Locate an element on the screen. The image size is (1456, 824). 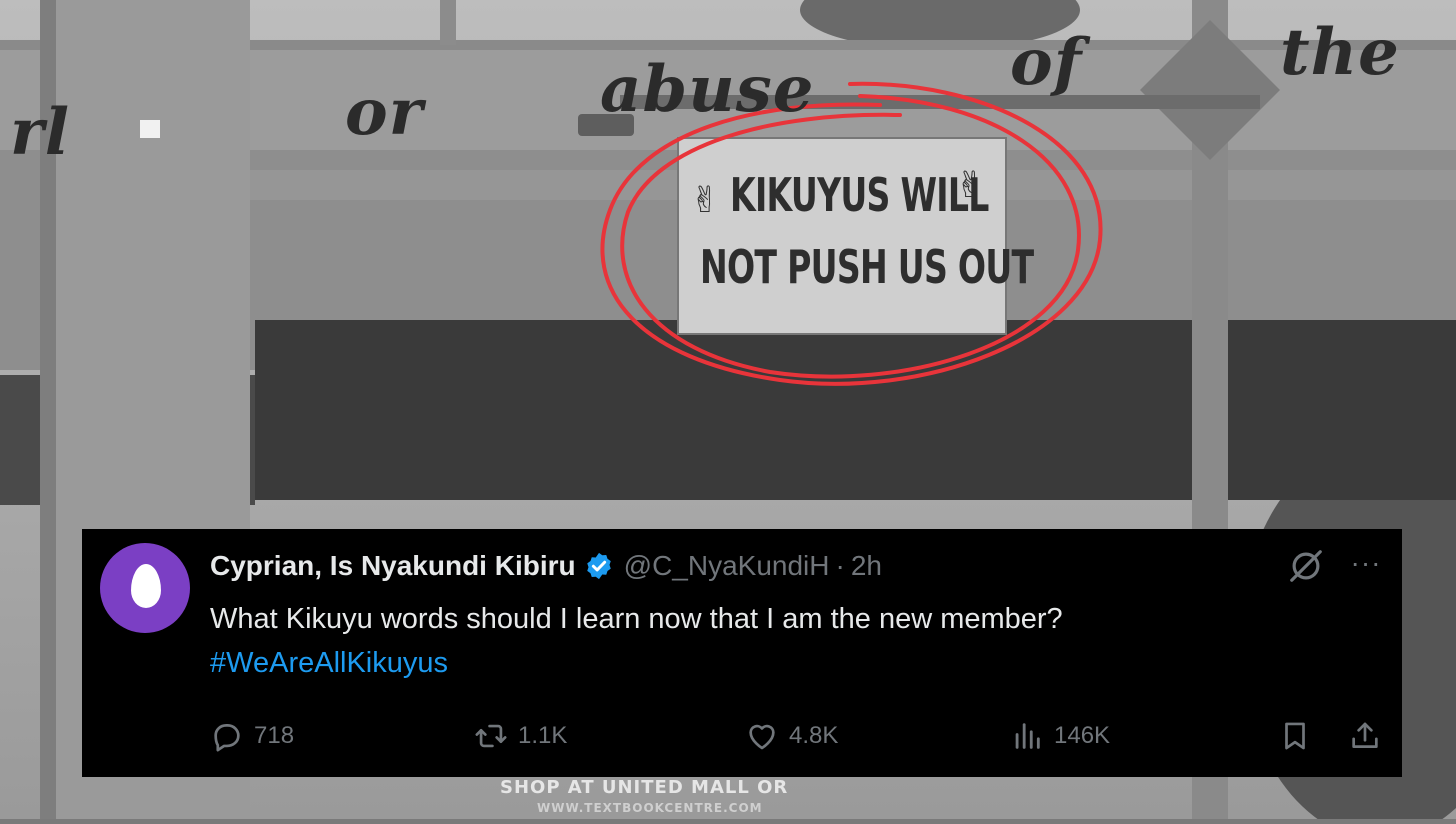
default-avatar-egg-icon is located at coordinates (146, 586).